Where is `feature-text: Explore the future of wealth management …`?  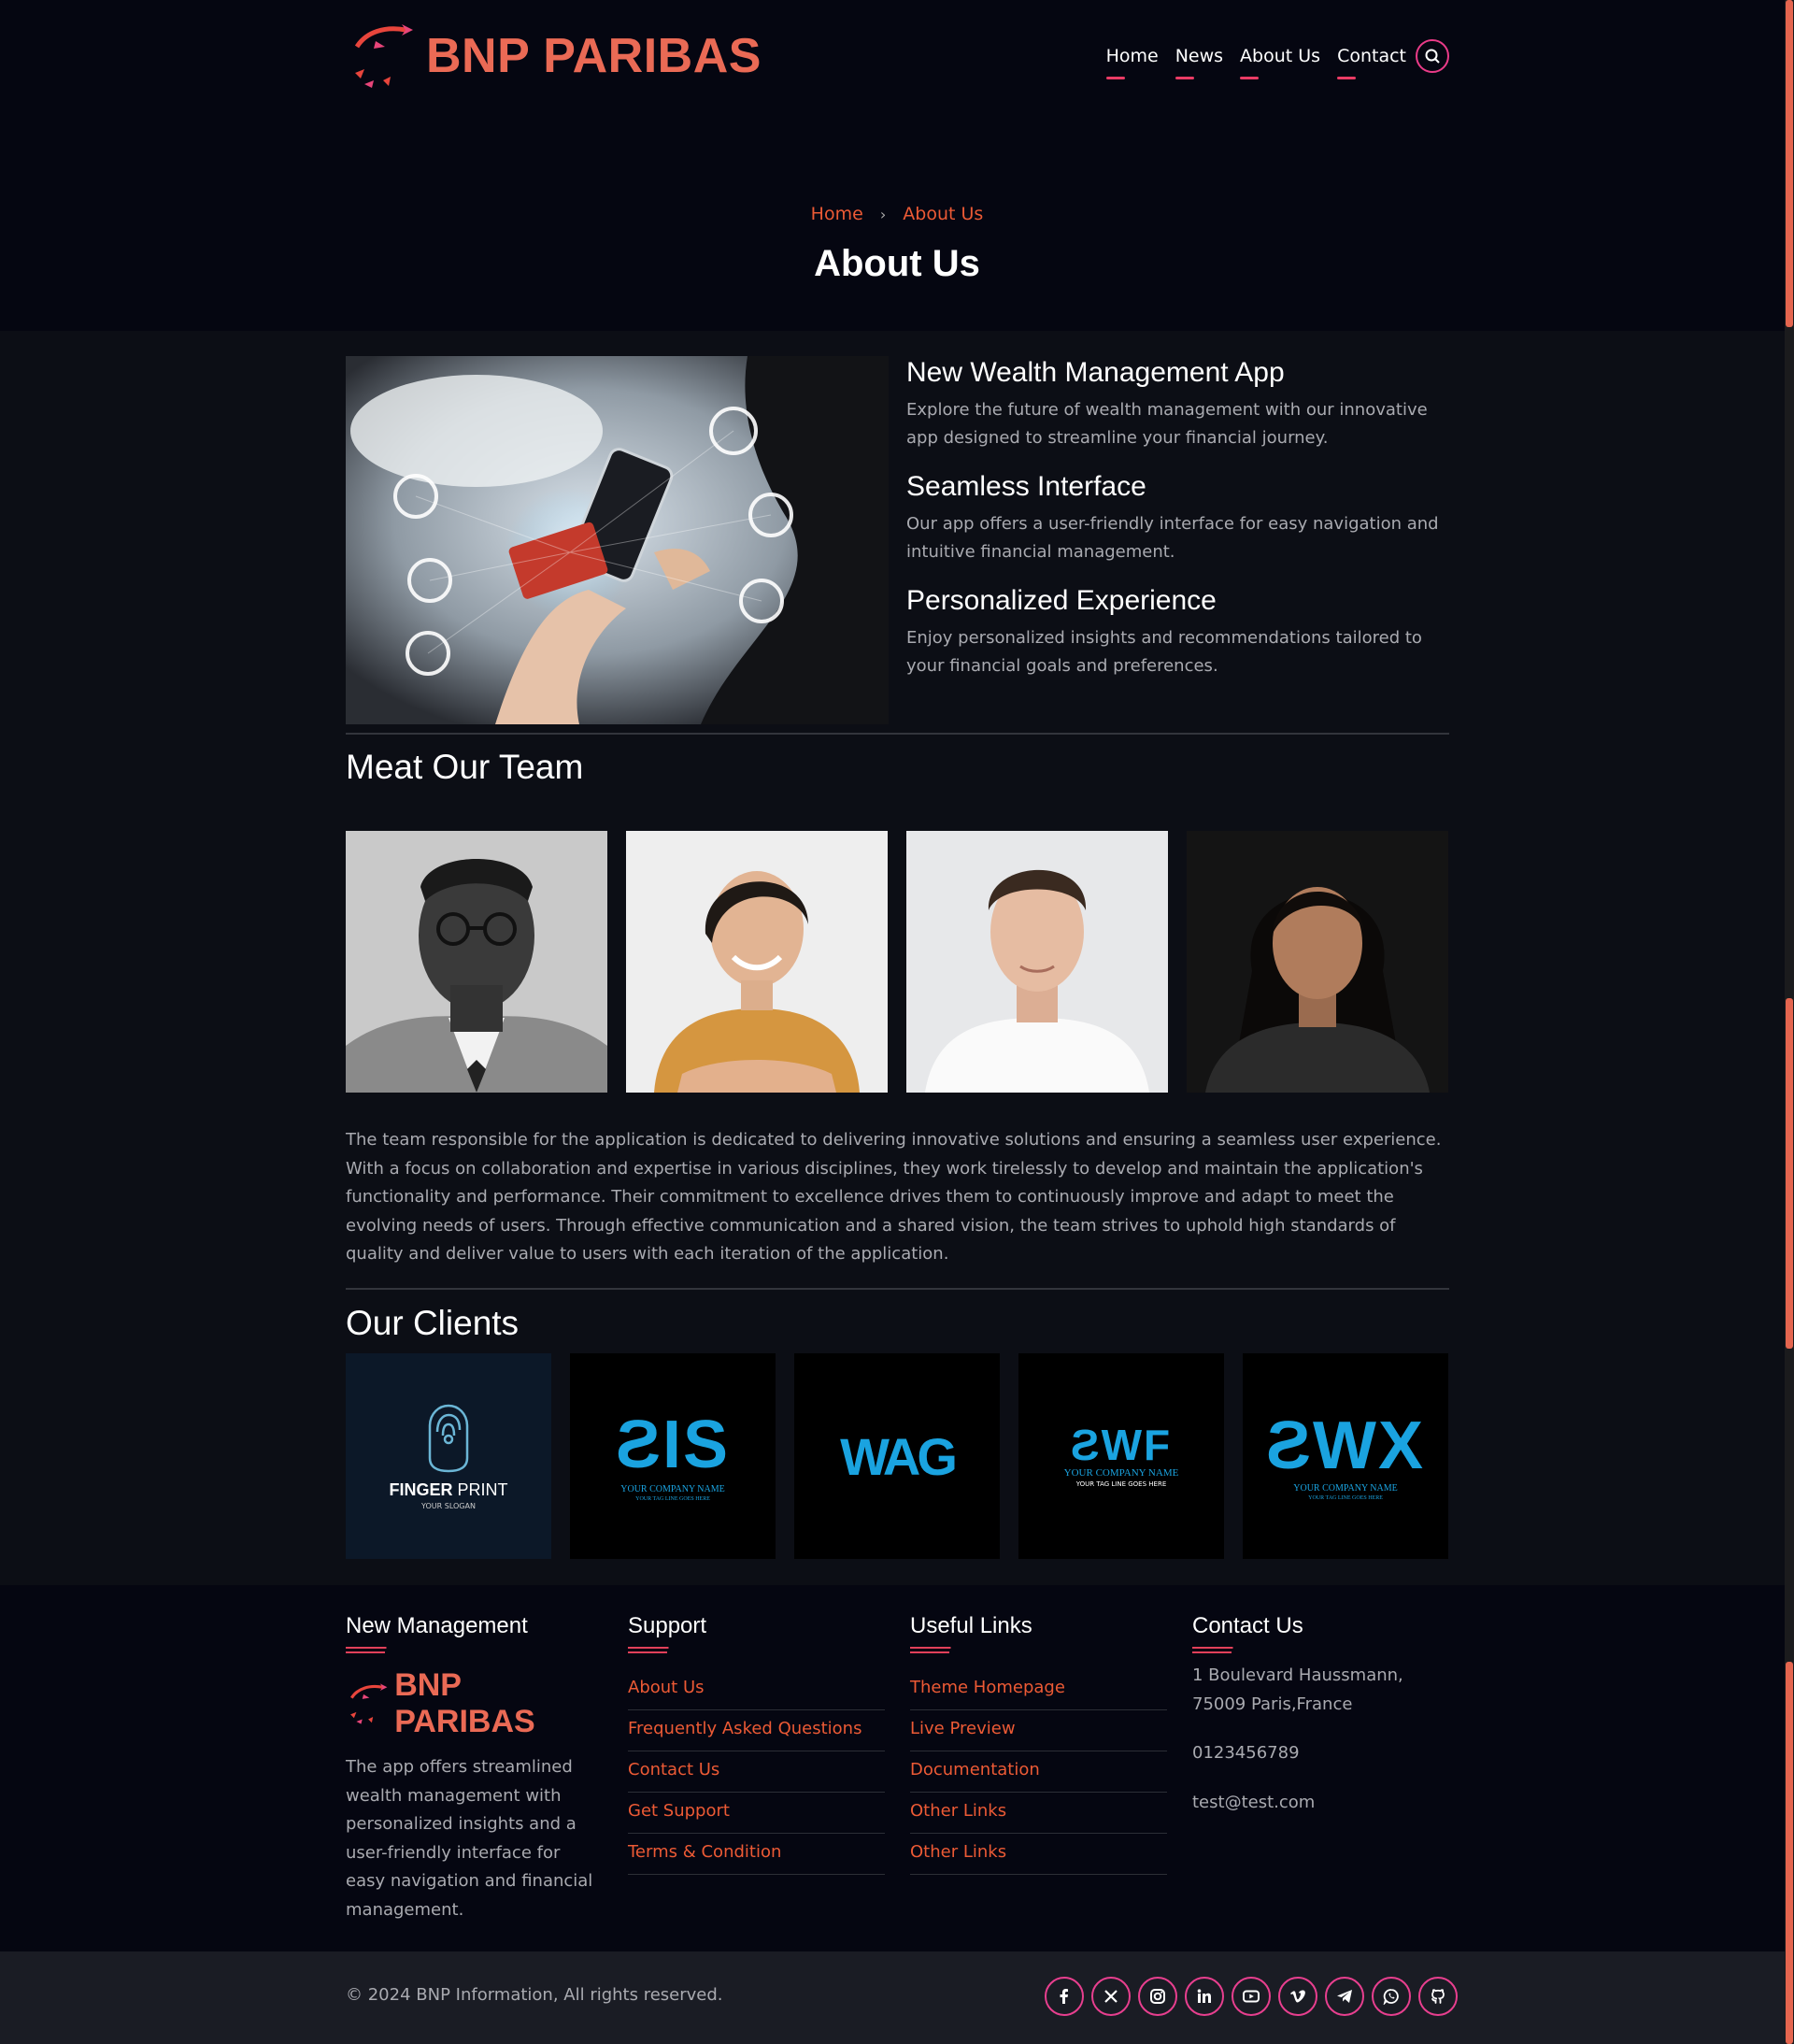 feature-text: Explore the future of wealth management … is located at coordinates (1167, 424).